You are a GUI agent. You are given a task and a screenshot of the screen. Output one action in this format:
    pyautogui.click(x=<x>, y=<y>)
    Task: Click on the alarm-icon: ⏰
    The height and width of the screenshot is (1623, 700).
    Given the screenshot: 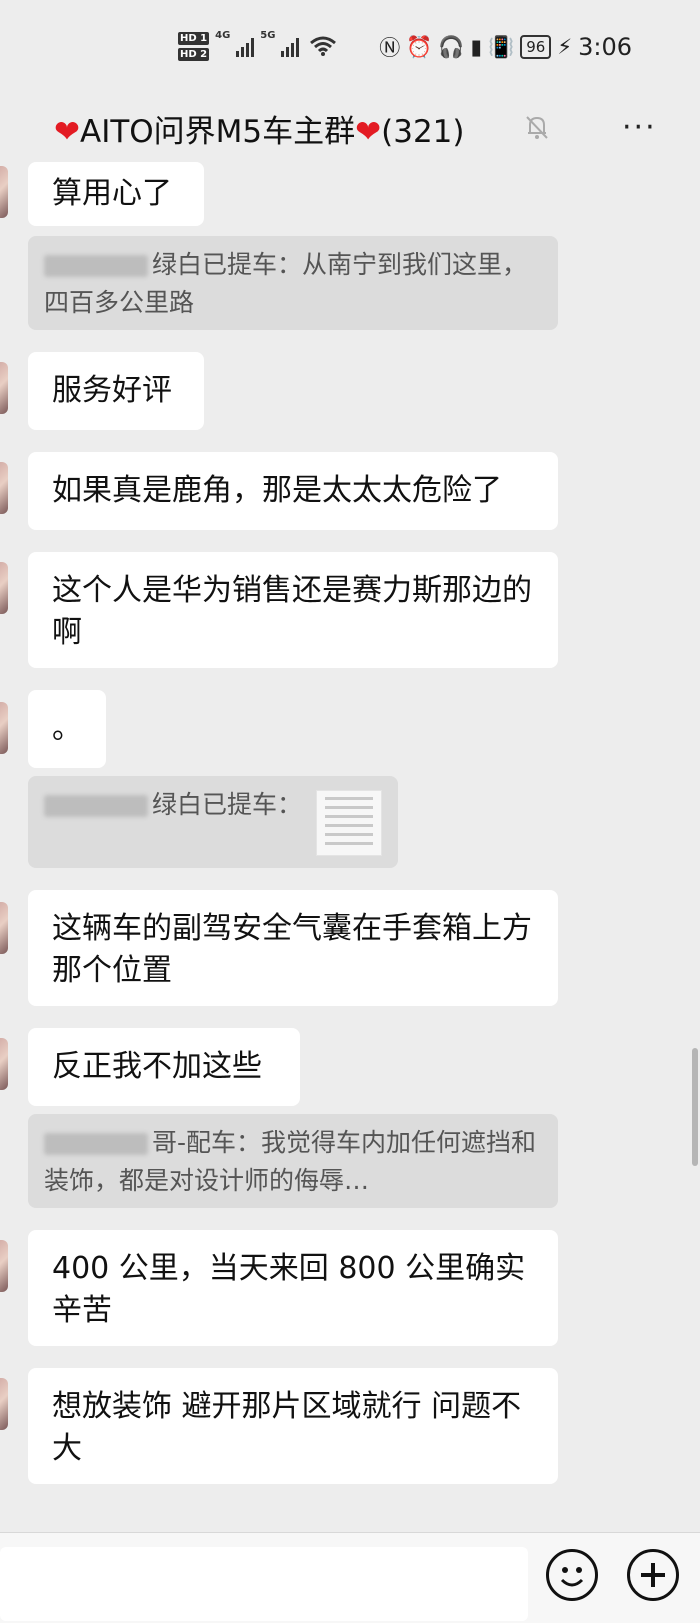 What is the action you would take?
    pyautogui.click(x=419, y=46)
    